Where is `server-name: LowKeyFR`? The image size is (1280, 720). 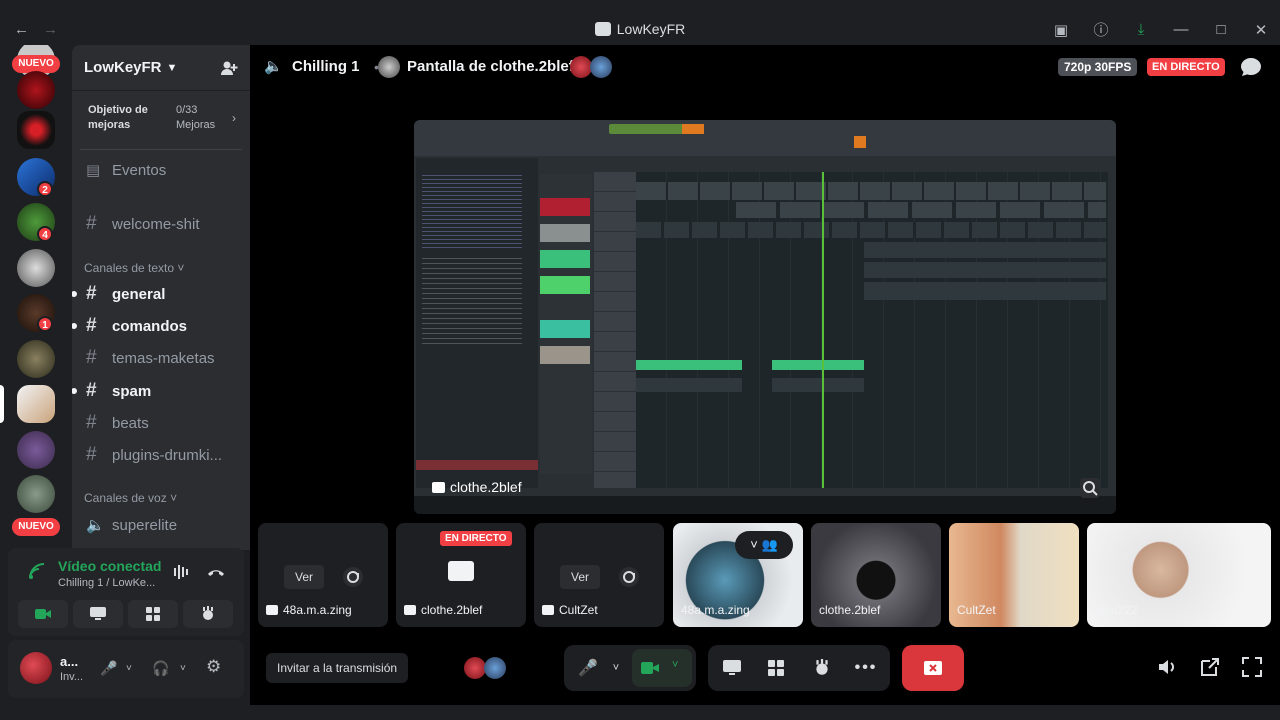 server-name: LowKeyFR is located at coordinates (123, 67).